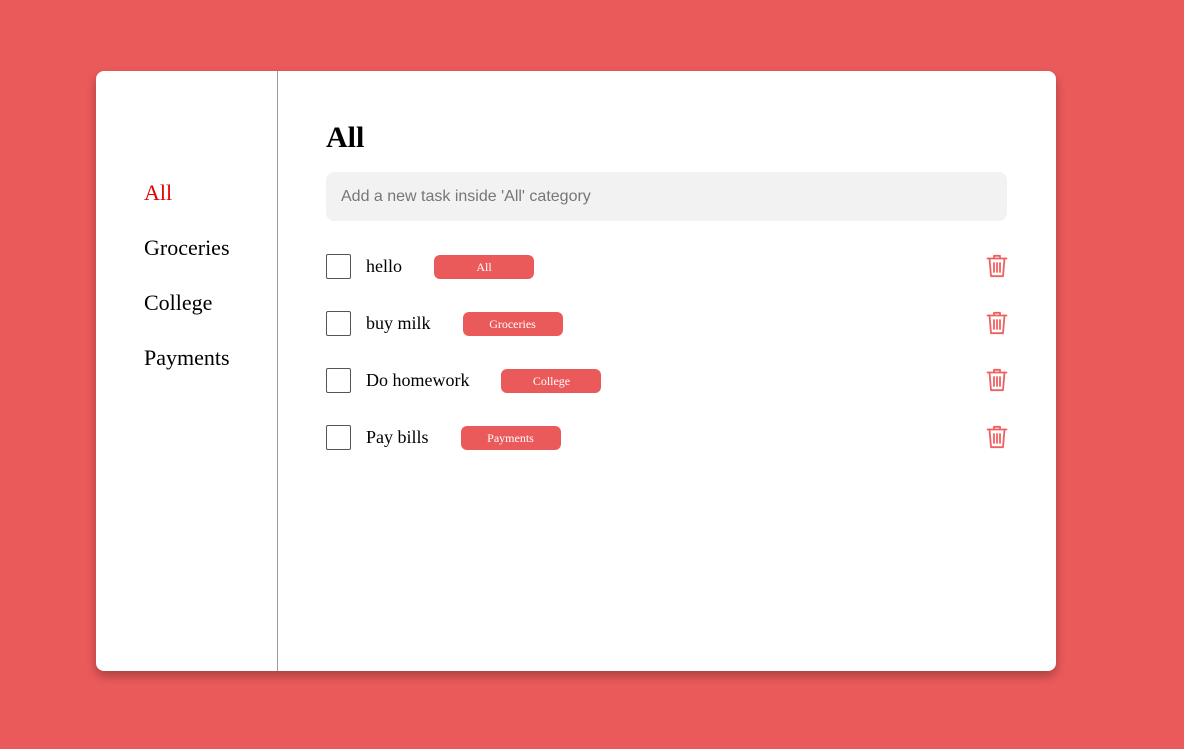 Image resolution: width=1184 pixels, height=749 pixels. I want to click on sidebar-item-college: College, so click(210, 303).